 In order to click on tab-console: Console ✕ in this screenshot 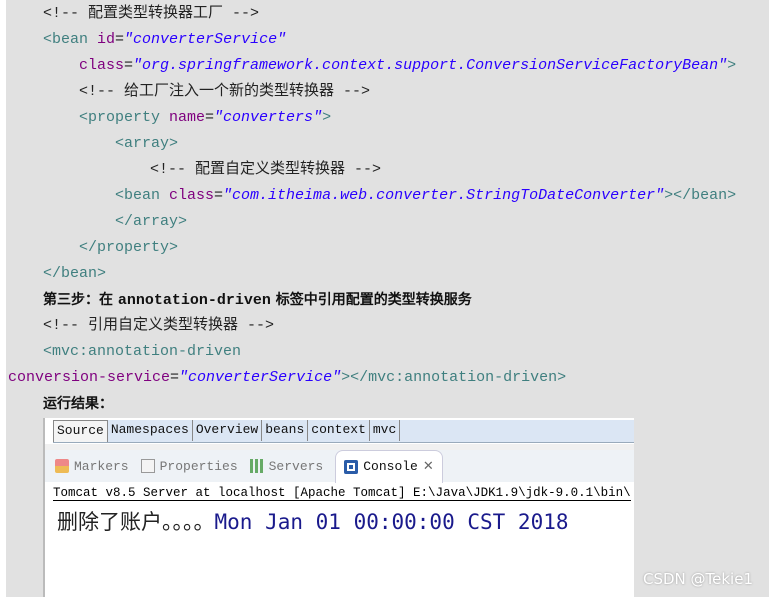, I will do `click(389, 466)`.